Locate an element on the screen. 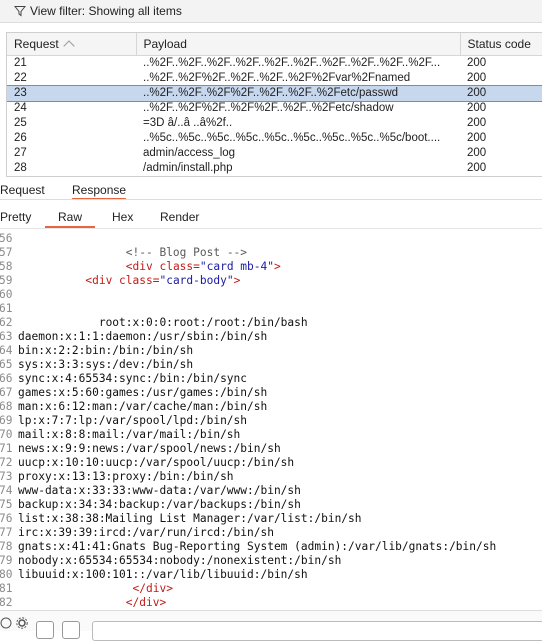  line-number: 58 is located at coordinates (6, 266).